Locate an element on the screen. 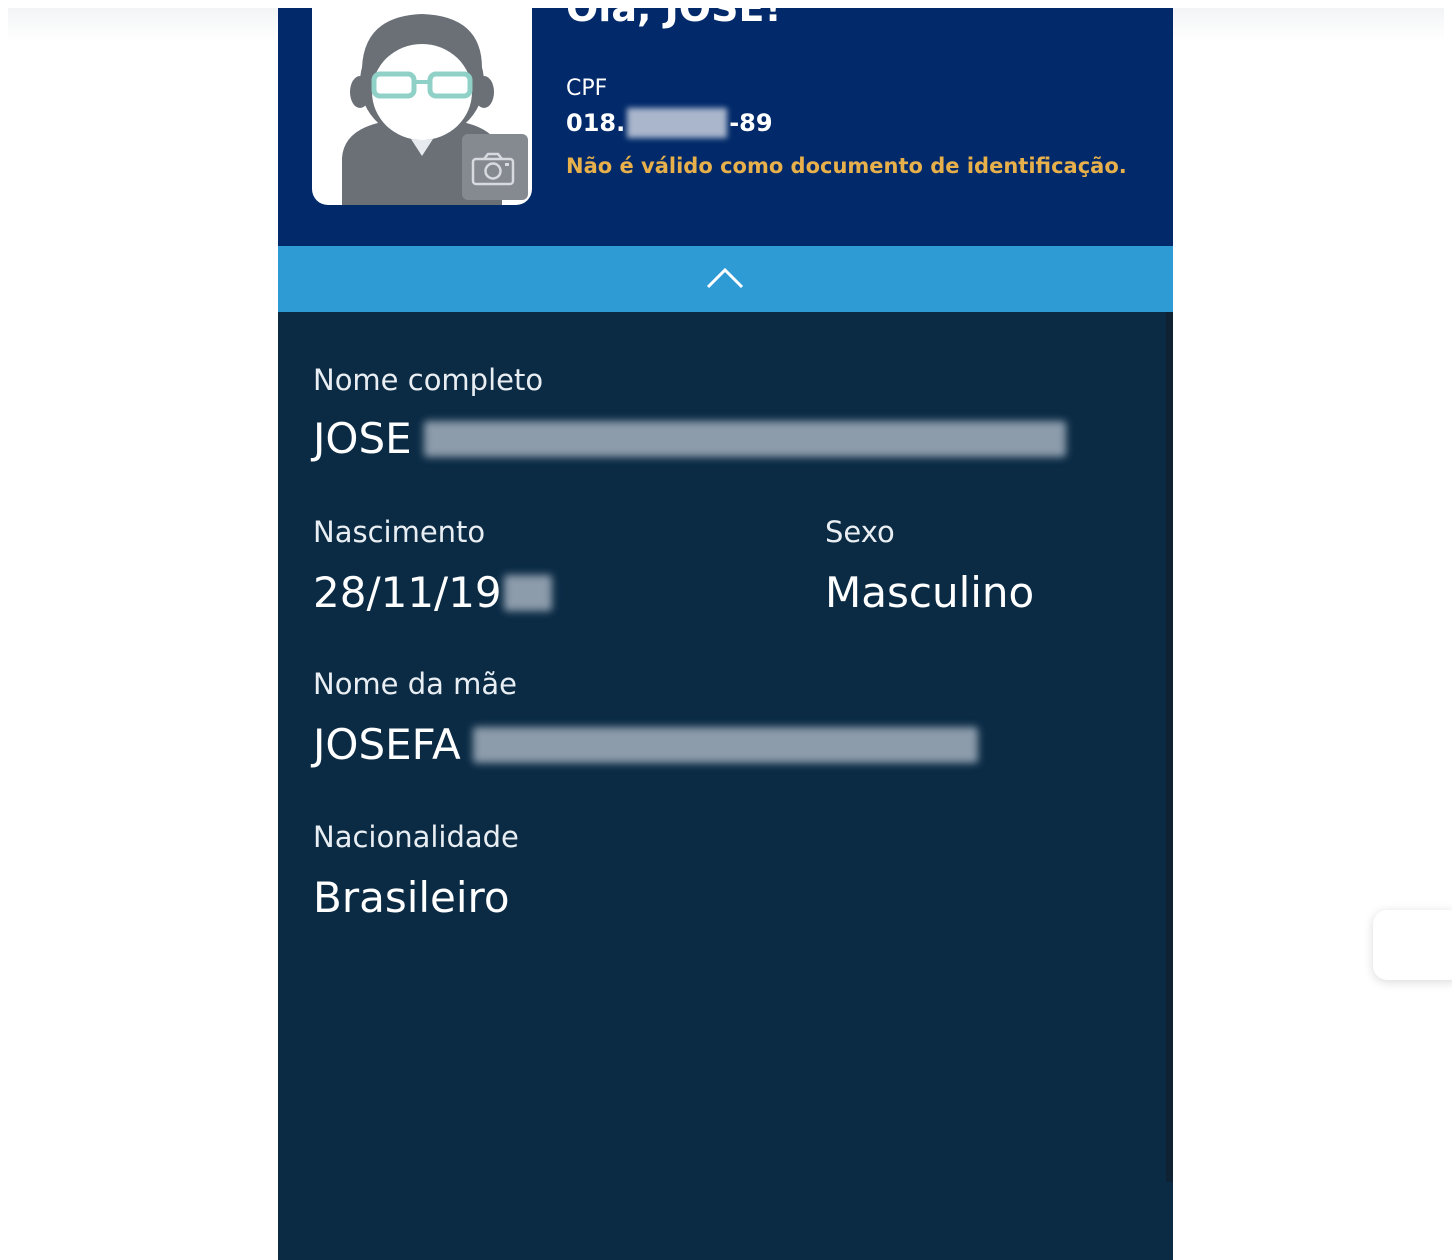 The image size is (1452, 1260). cpf-prefix: 018. is located at coordinates (596, 123).